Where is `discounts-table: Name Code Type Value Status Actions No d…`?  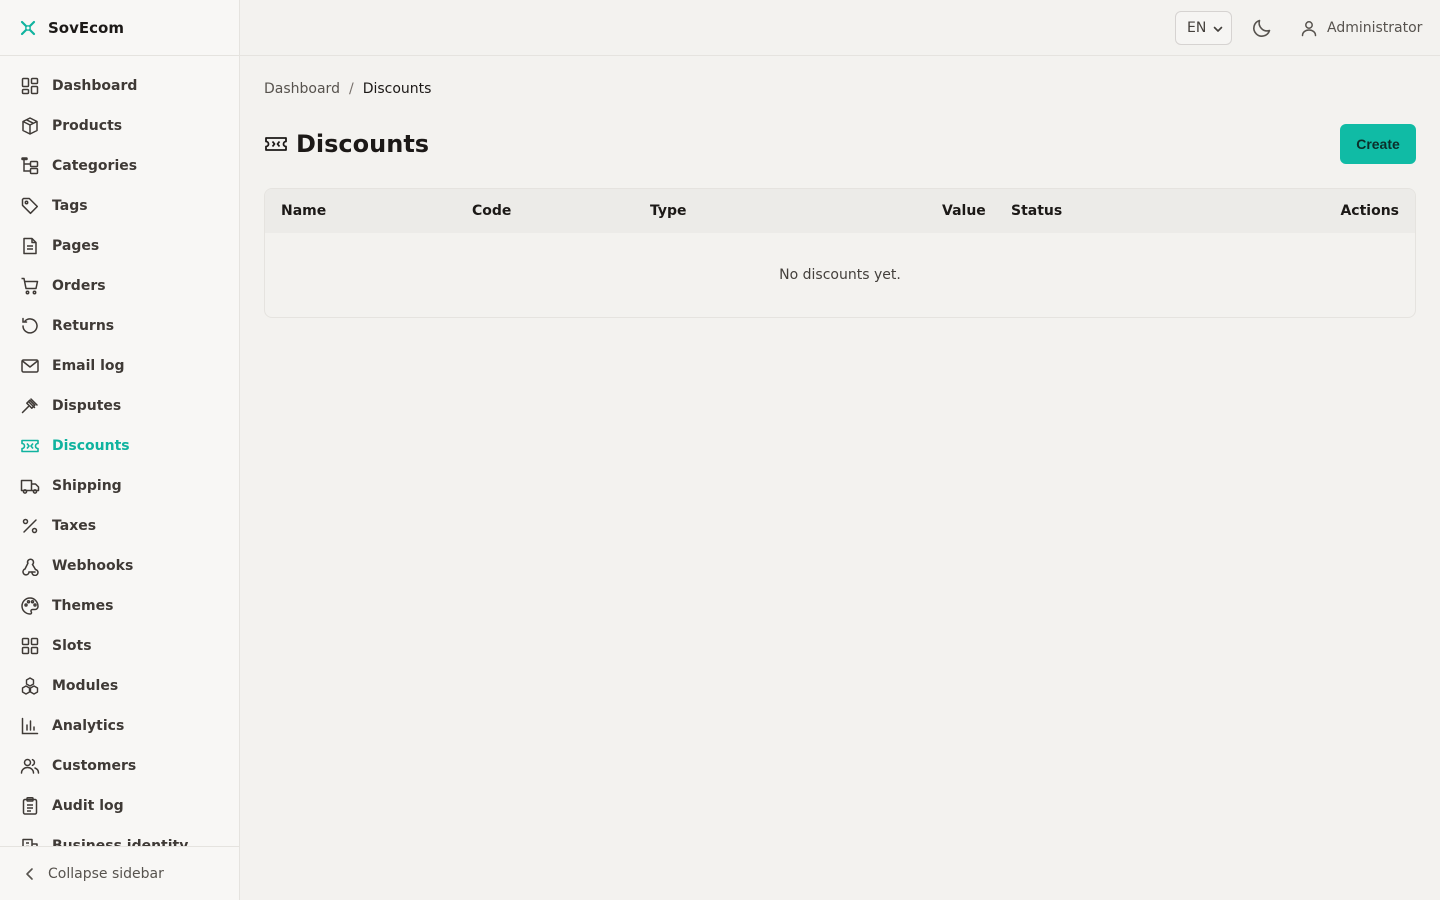
discounts-table: Name Code Type Value Status Actions No d… is located at coordinates (840, 253).